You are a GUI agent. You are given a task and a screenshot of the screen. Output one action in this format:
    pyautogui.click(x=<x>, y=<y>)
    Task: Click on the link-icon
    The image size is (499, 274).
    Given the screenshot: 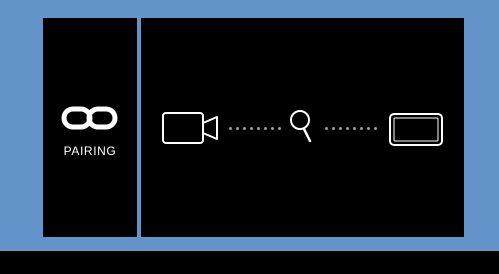 What is the action you would take?
    pyautogui.click(x=89, y=118)
    